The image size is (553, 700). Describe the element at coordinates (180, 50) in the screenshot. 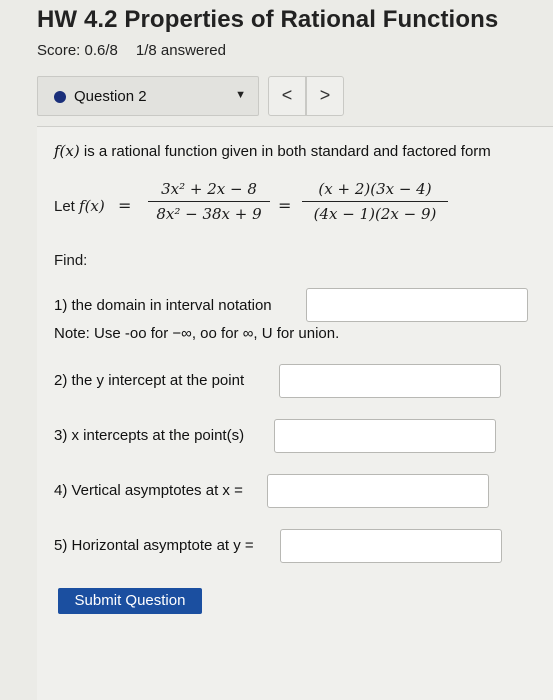

I see `answered-count: 1/8 answered` at that location.